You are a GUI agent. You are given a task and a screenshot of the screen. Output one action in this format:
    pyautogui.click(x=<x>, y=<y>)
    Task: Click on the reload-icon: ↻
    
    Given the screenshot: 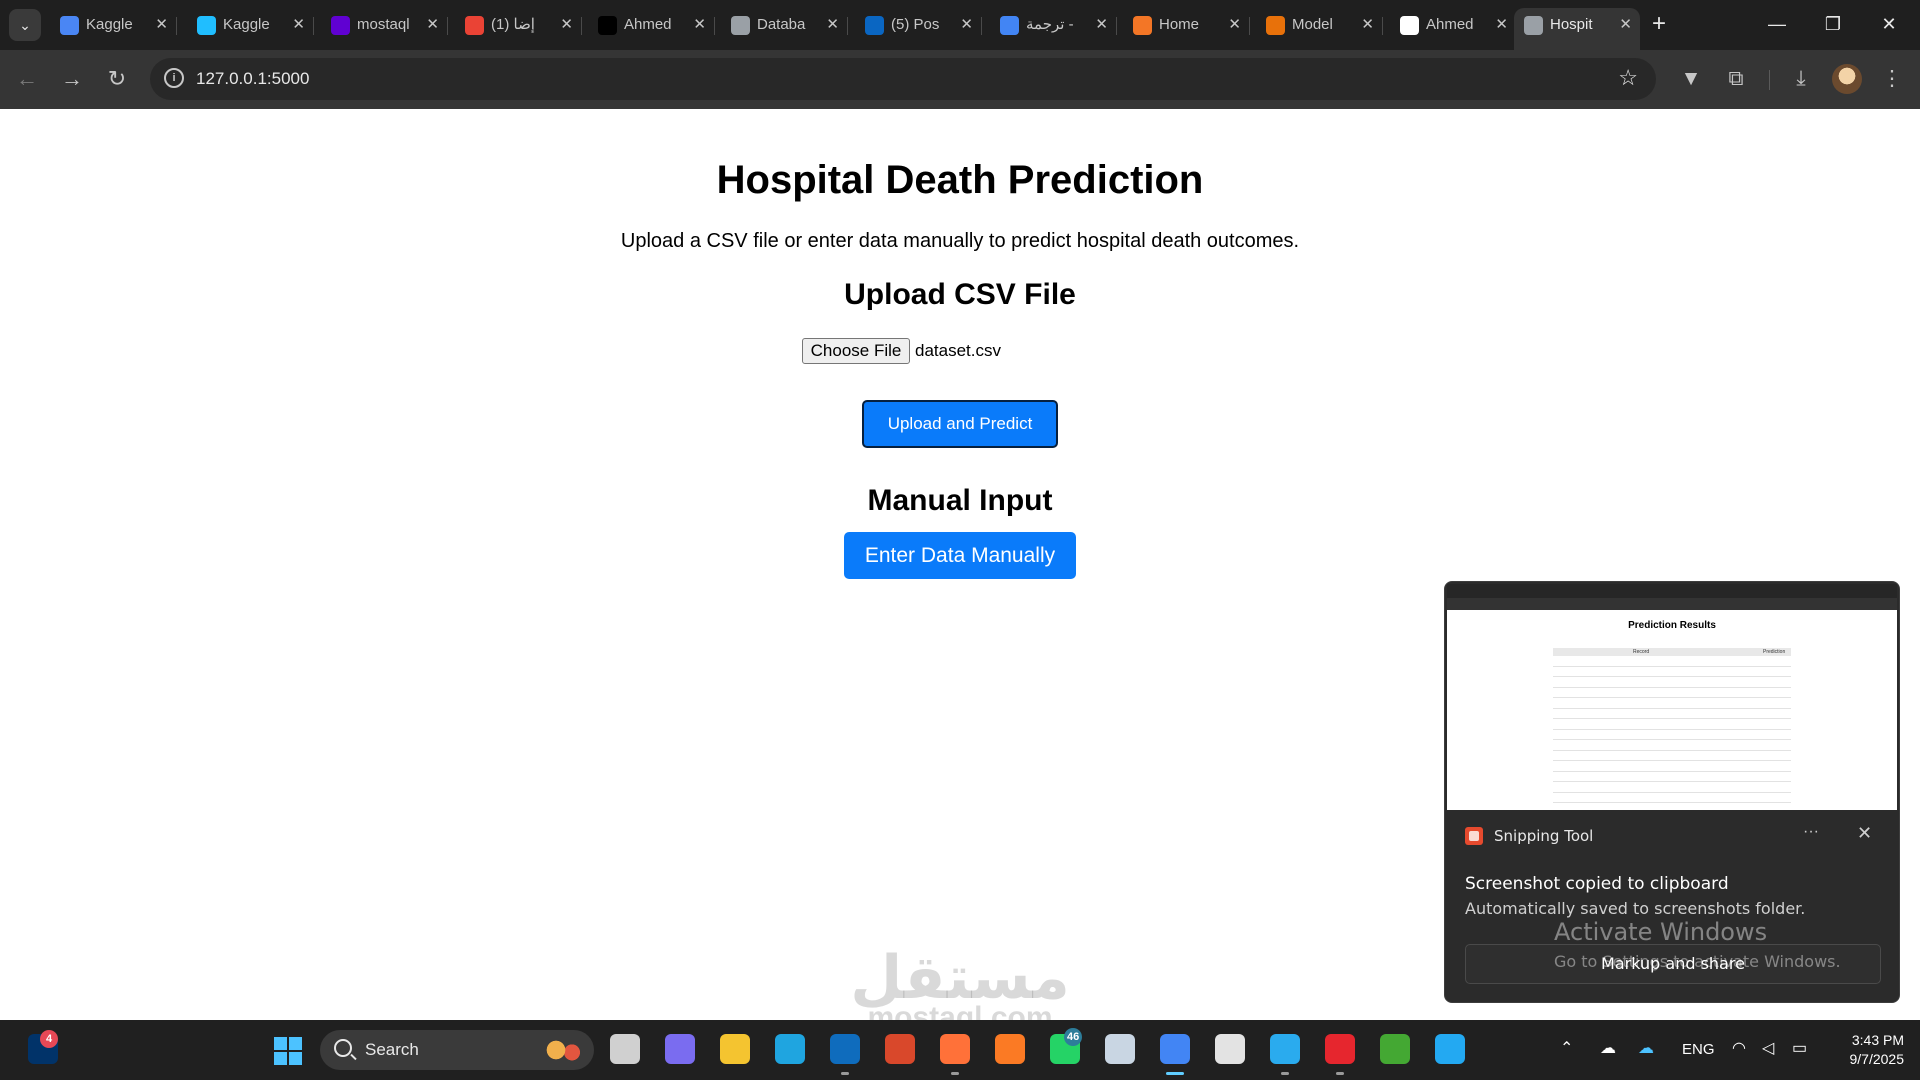 What is the action you would take?
    pyautogui.click(x=117, y=79)
    